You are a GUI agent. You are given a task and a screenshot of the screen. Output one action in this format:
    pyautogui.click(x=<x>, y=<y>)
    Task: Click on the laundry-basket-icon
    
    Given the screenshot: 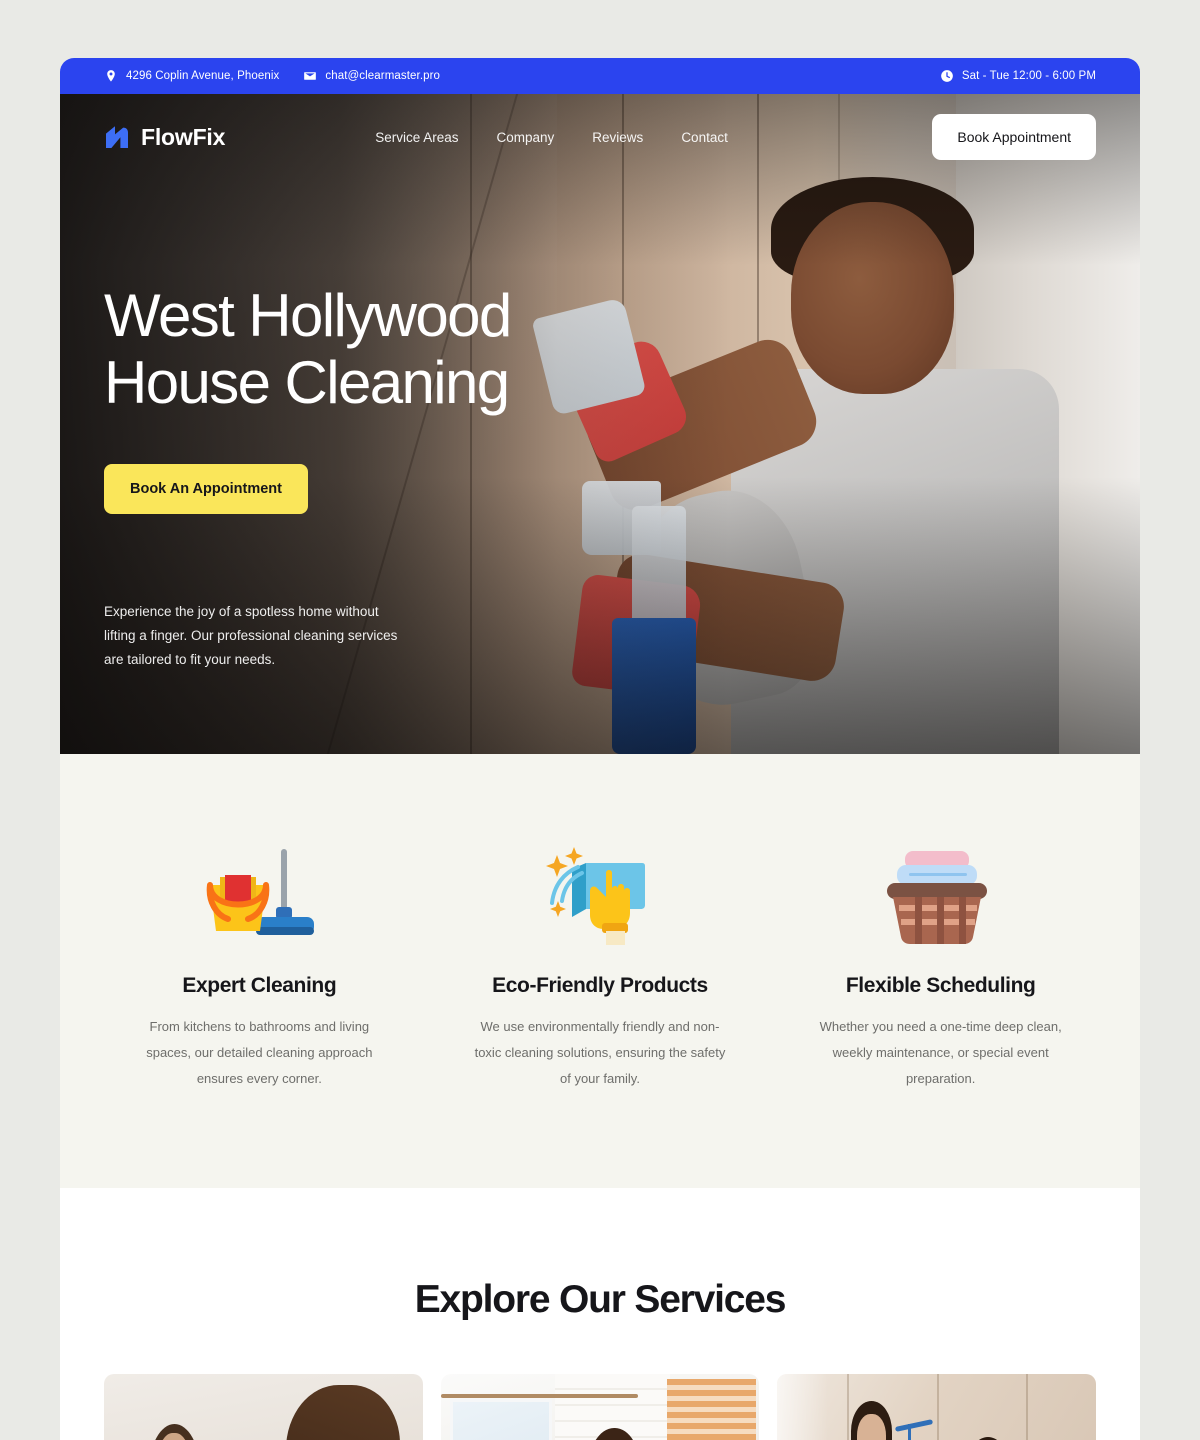 What is the action you would take?
    pyautogui.click(x=936, y=897)
    